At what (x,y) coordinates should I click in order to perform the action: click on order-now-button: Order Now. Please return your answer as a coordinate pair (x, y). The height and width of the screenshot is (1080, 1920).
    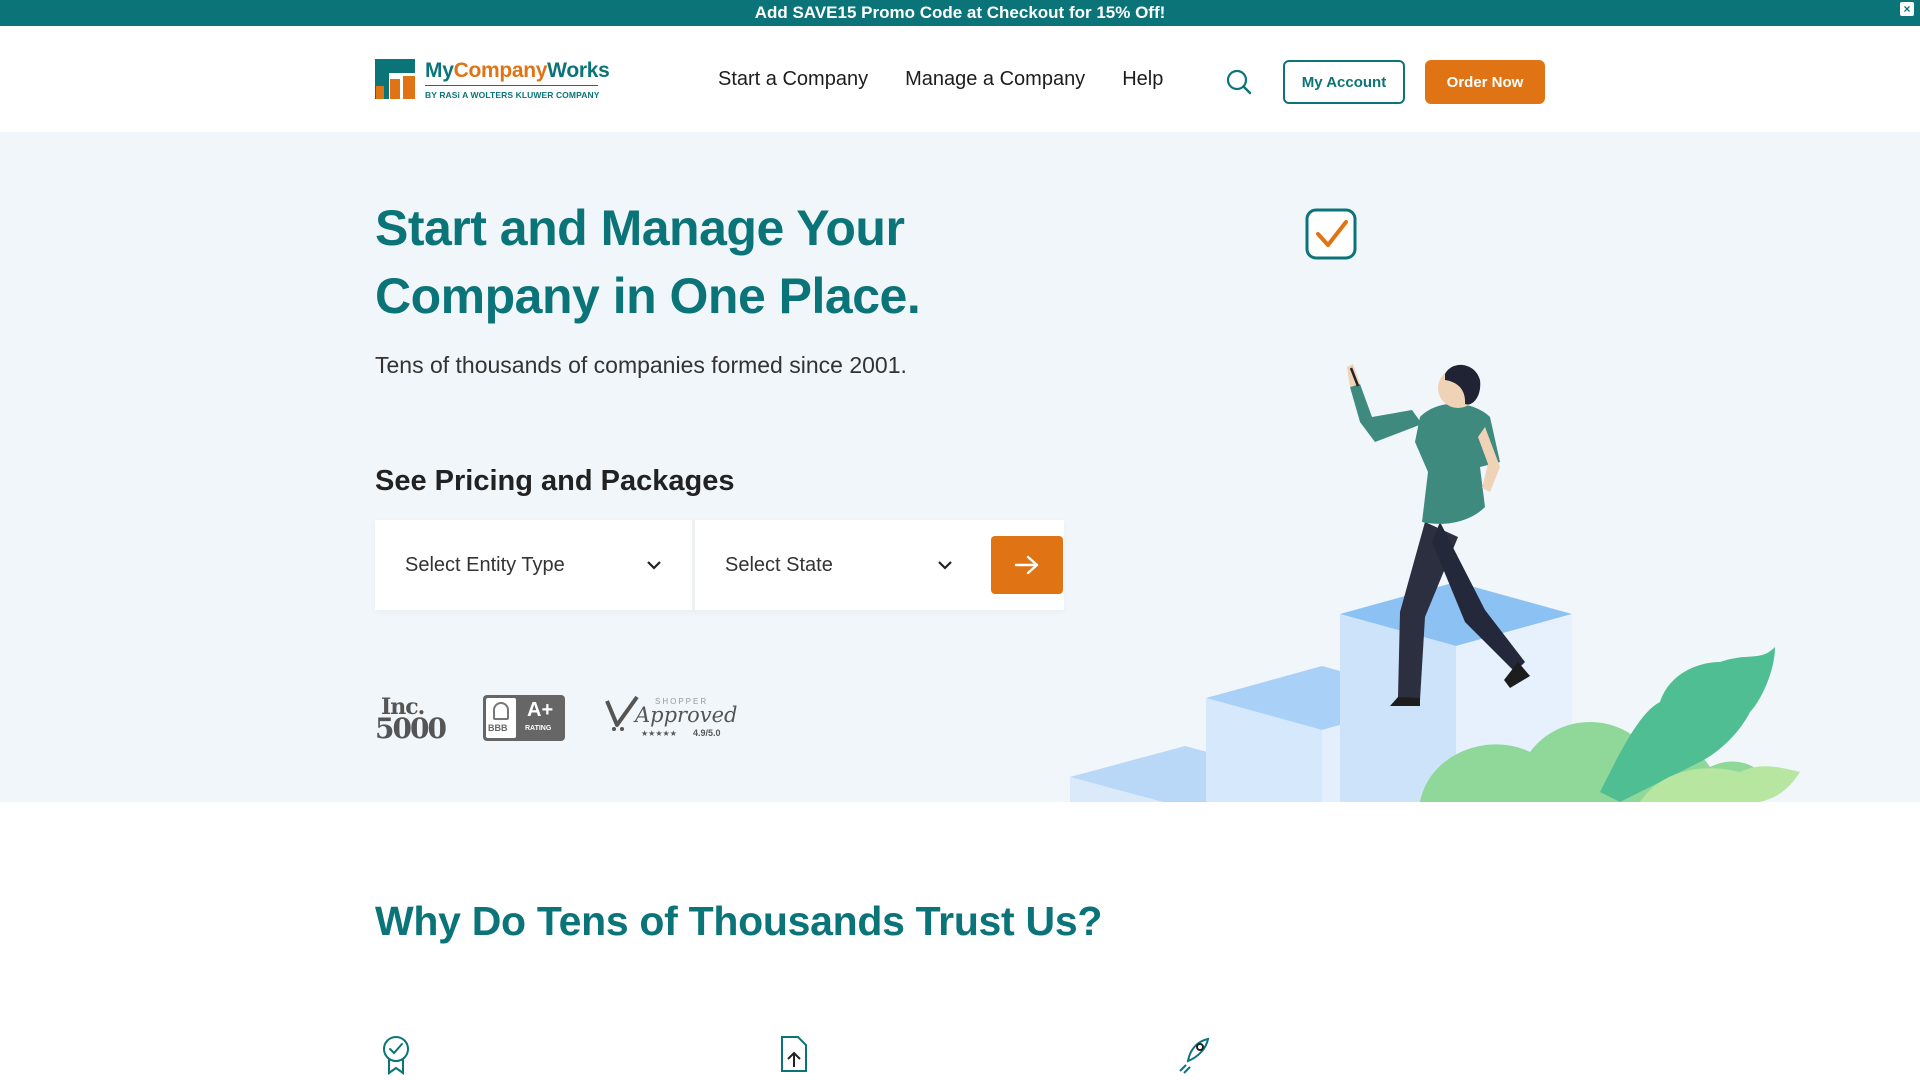
    Looking at the image, I should click on (1485, 82).